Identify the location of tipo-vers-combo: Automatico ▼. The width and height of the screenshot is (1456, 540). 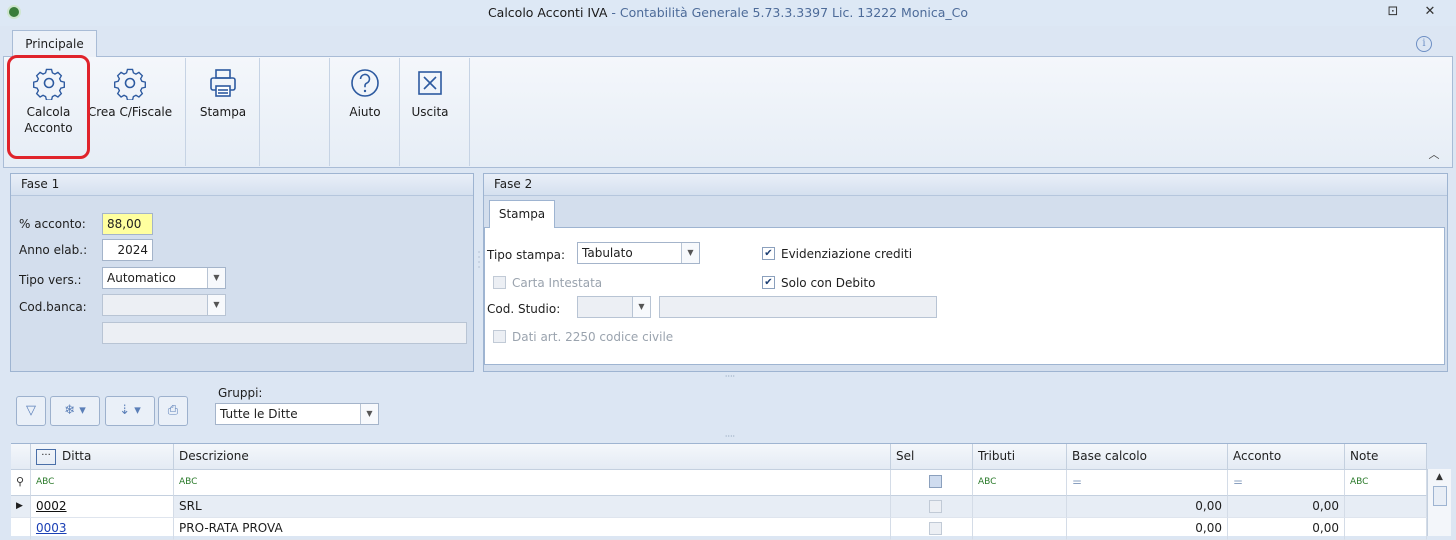
(164, 278).